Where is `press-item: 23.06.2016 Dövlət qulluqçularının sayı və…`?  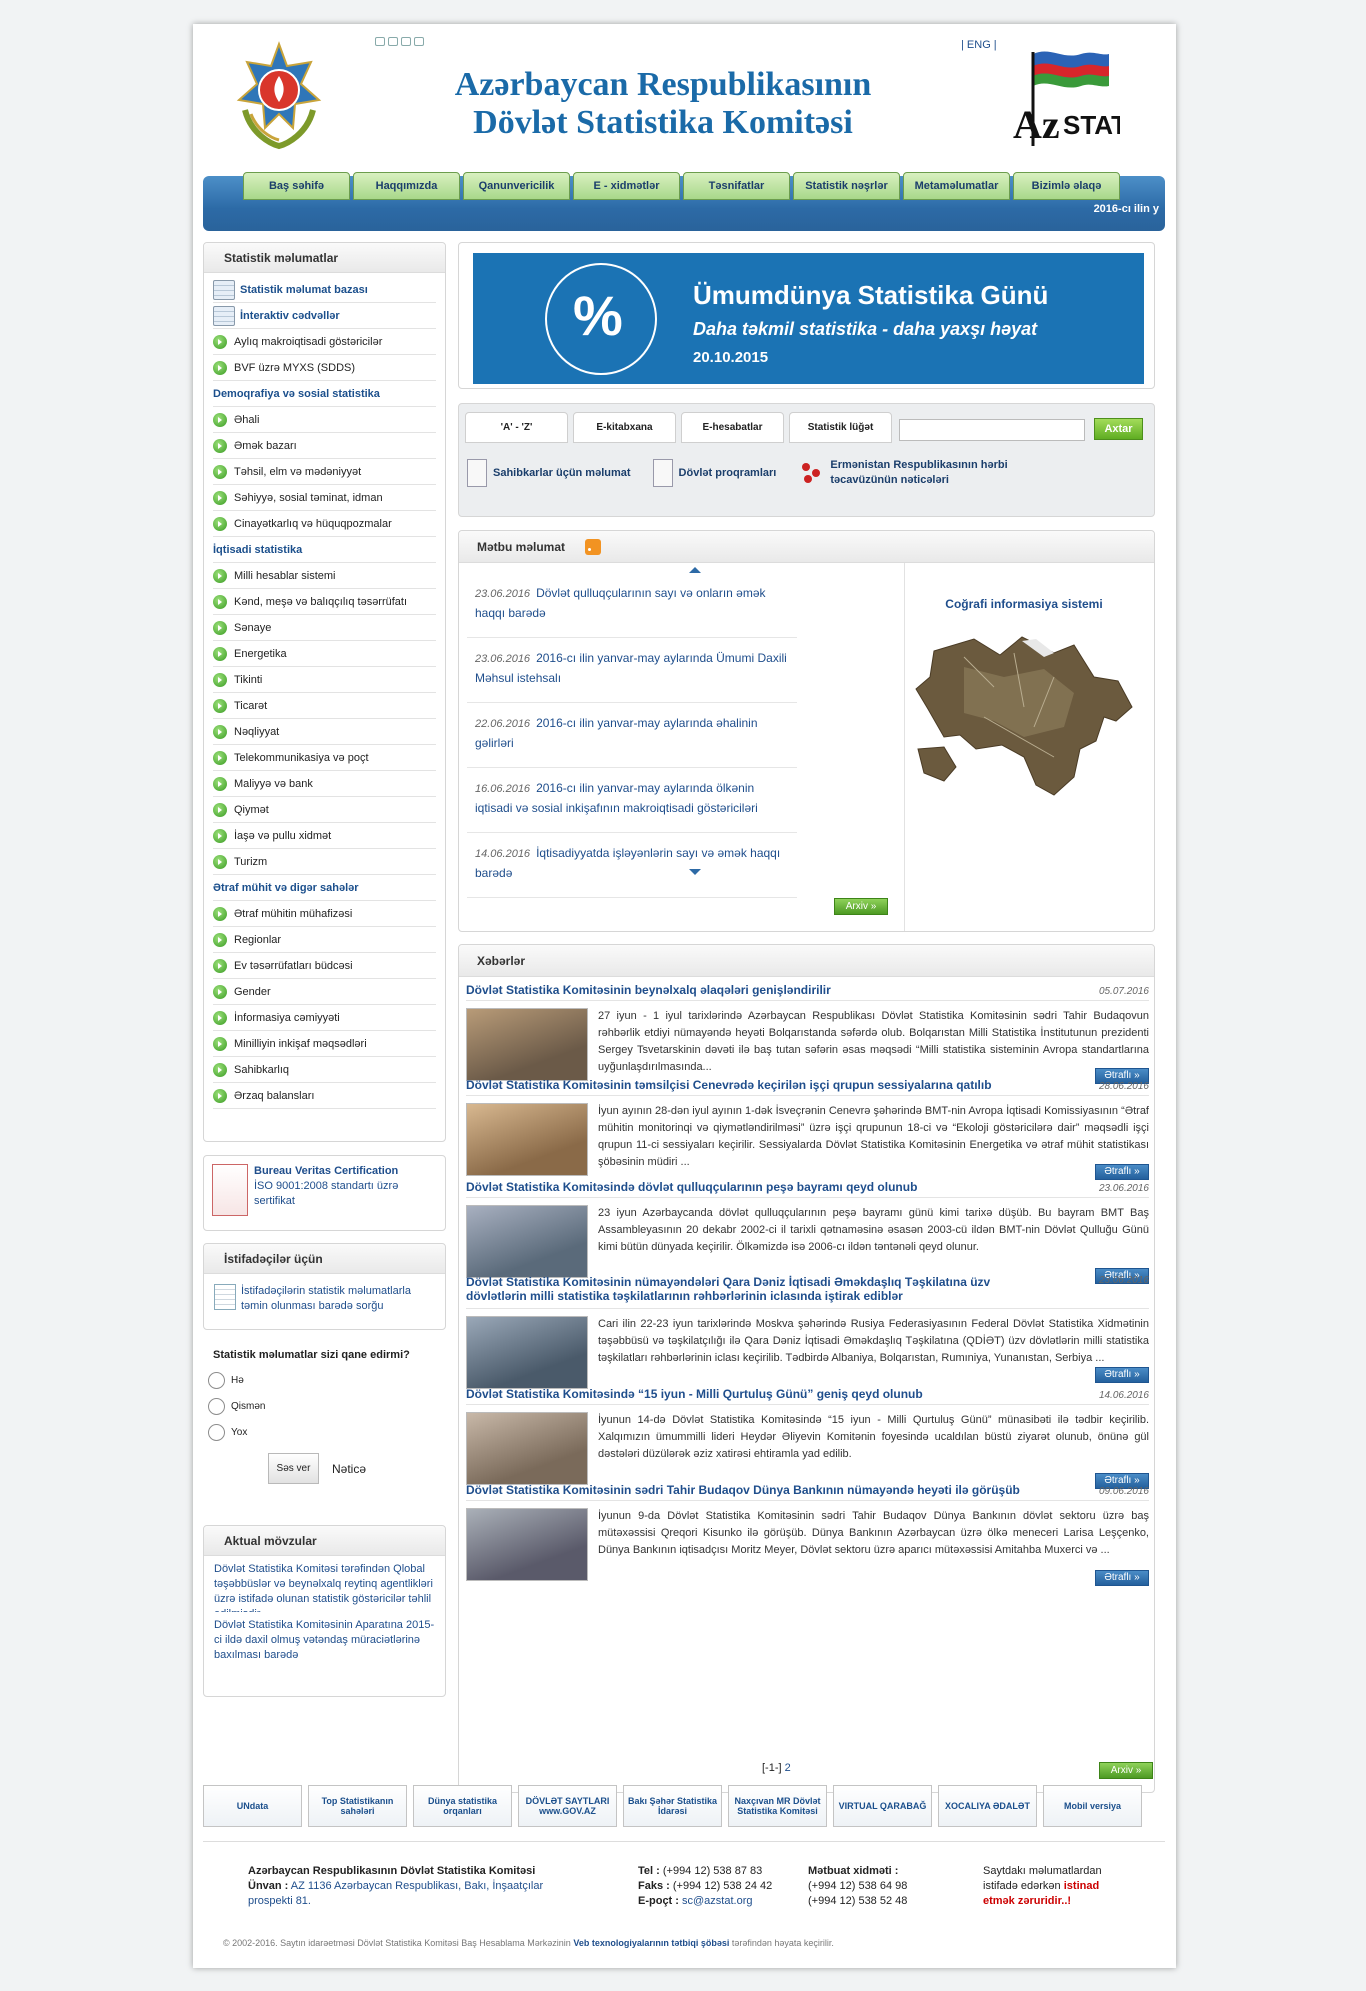 press-item: 23.06.2016 Dövlət qulluqçularının sayı və… is located at coordinates (632, 605).